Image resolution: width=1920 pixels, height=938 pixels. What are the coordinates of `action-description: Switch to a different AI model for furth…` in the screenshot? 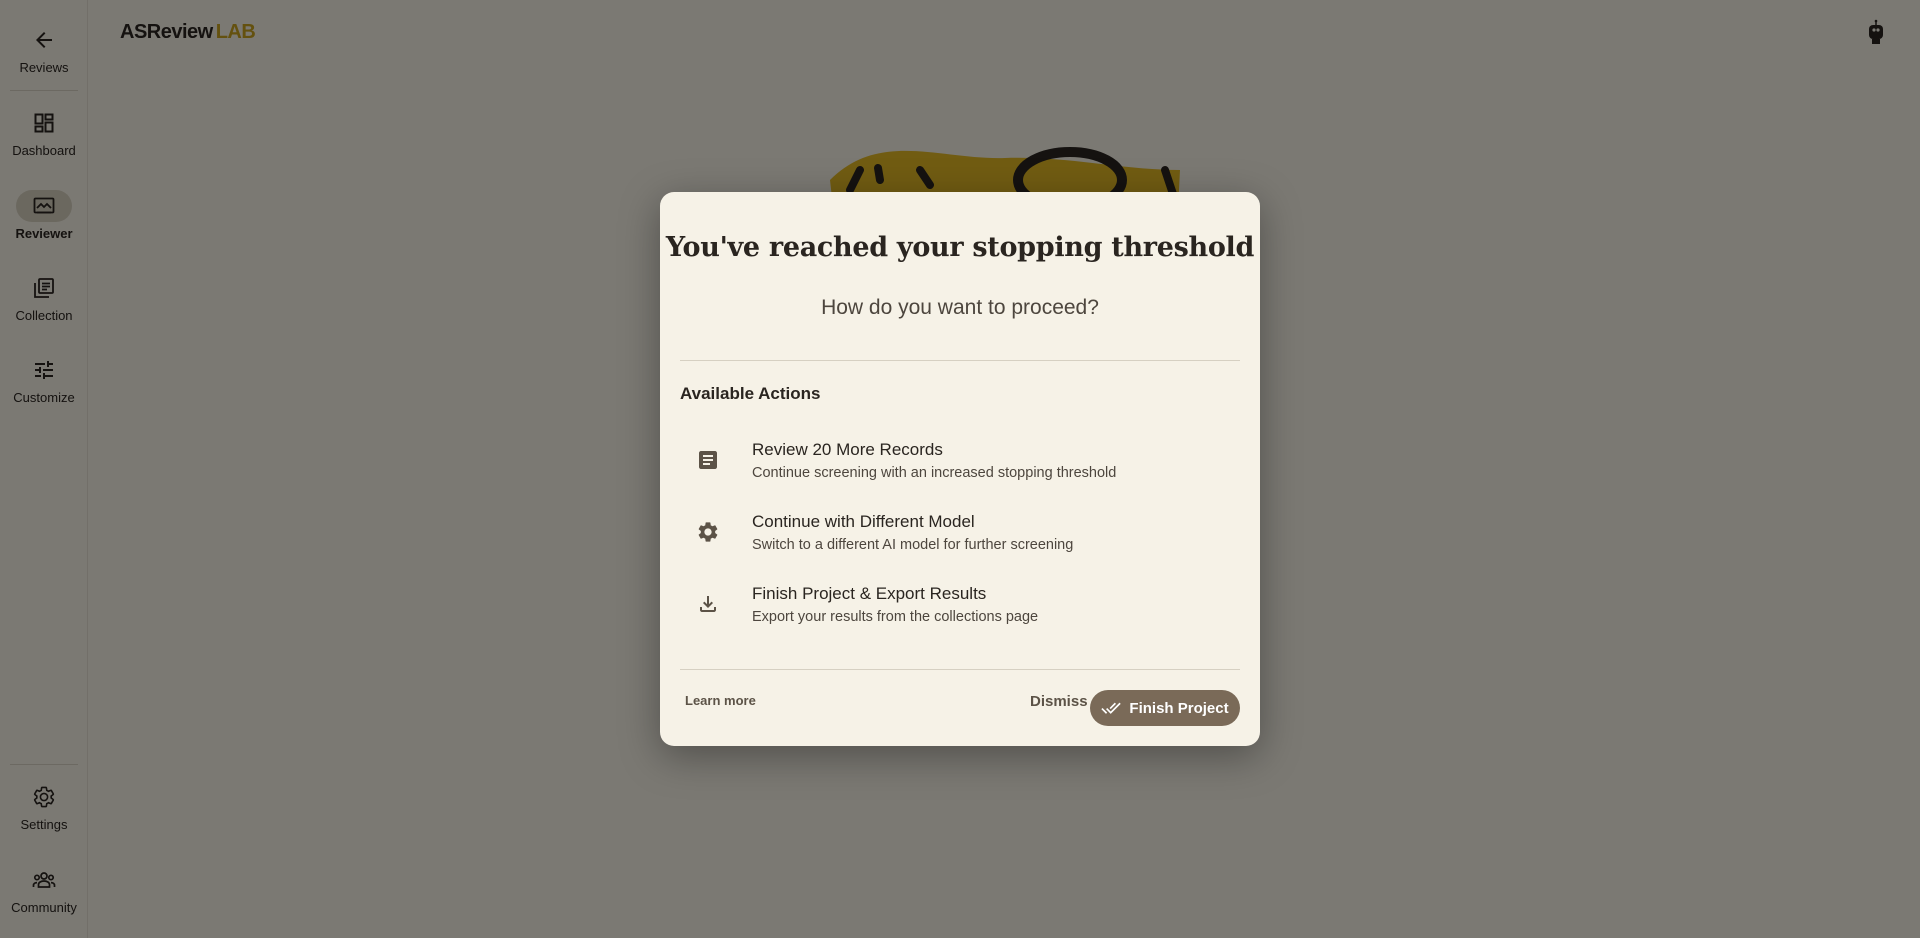 It's located at (913, 544).